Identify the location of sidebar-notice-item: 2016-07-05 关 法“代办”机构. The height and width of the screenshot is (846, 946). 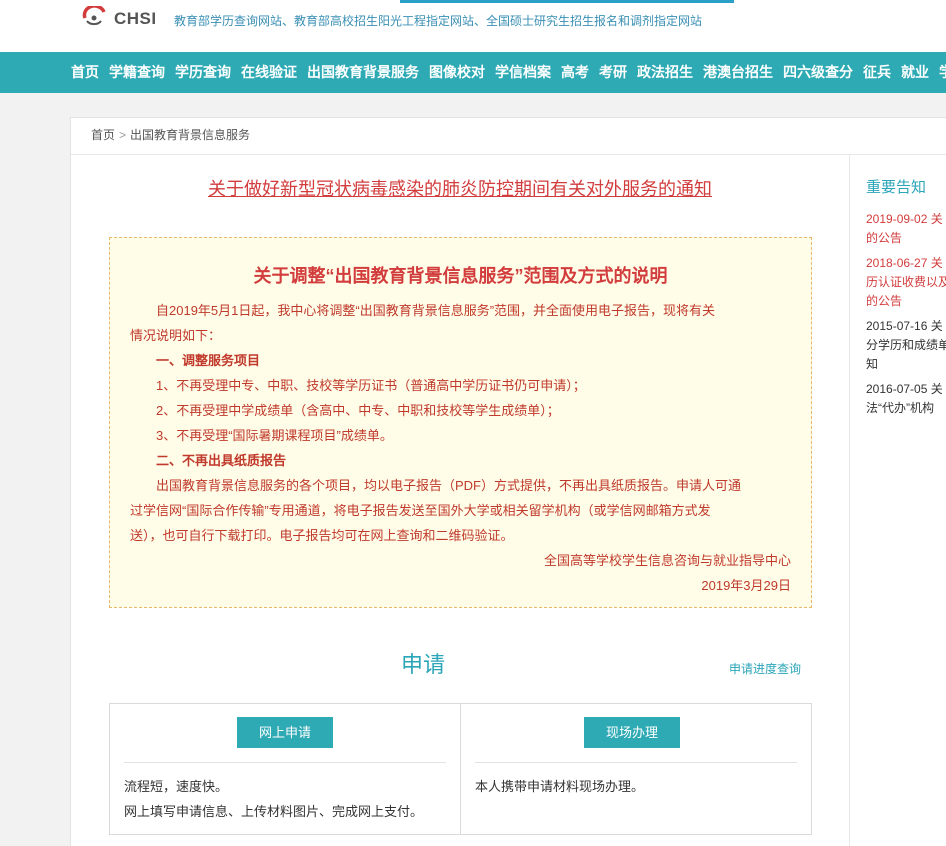
(906, 399).